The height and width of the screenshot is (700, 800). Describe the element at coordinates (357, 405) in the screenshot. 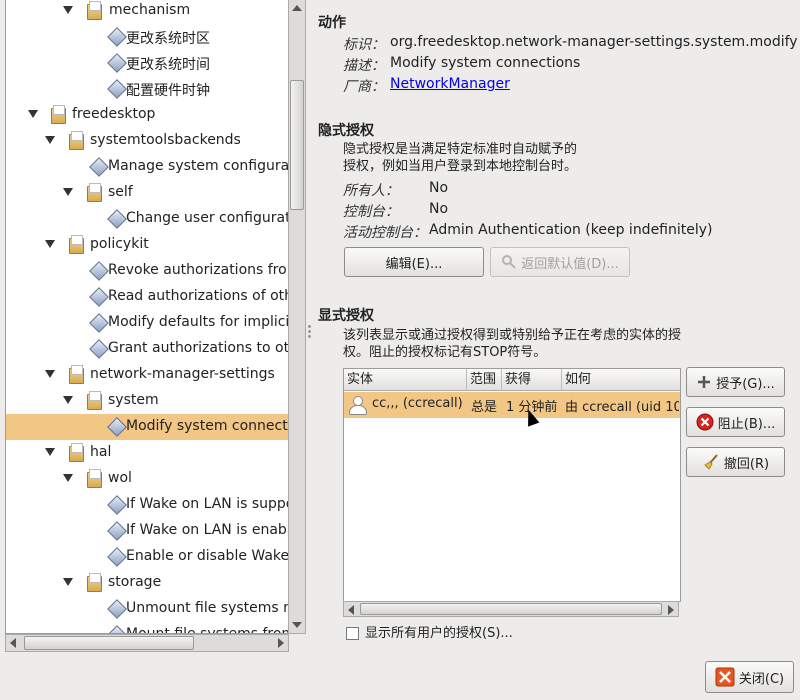

I see `user-icon` at that location.